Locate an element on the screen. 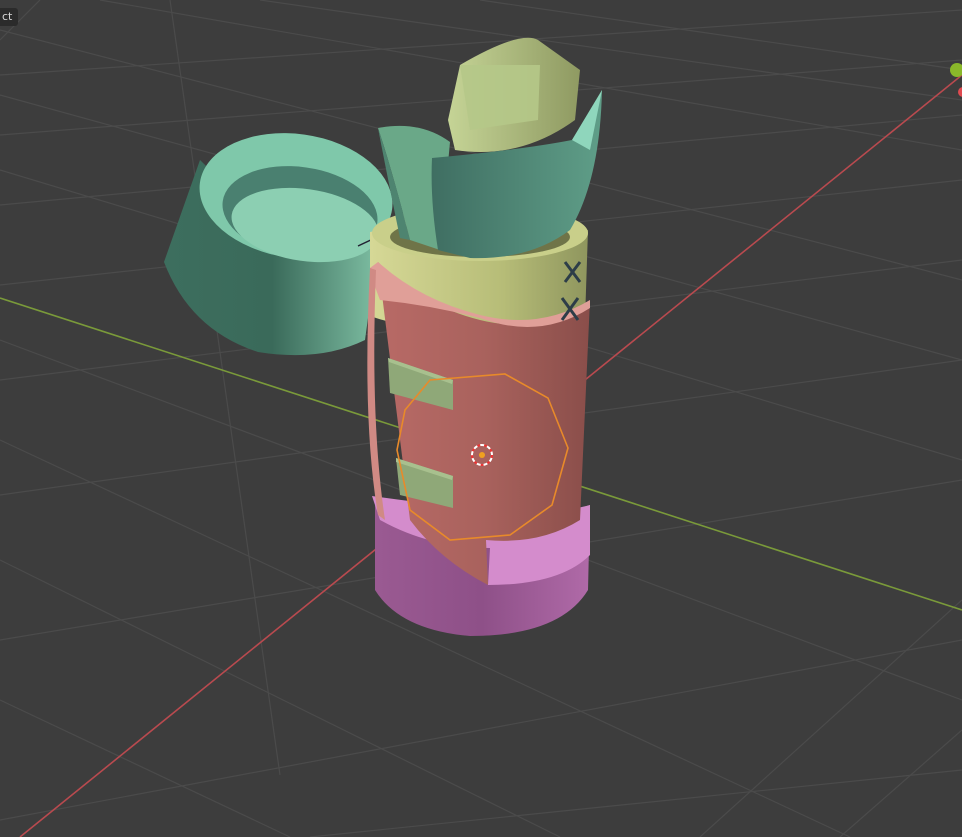  mode-label: ct is located at coordinates (9, 17).